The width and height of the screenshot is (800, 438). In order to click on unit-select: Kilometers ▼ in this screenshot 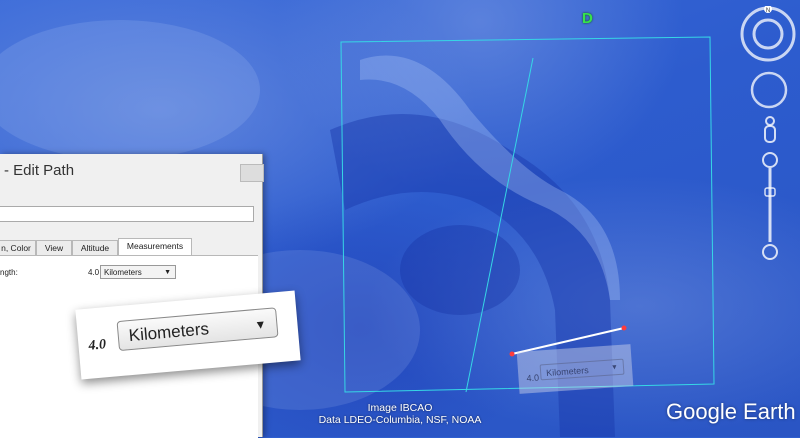, I will do `click(138, 272)`.